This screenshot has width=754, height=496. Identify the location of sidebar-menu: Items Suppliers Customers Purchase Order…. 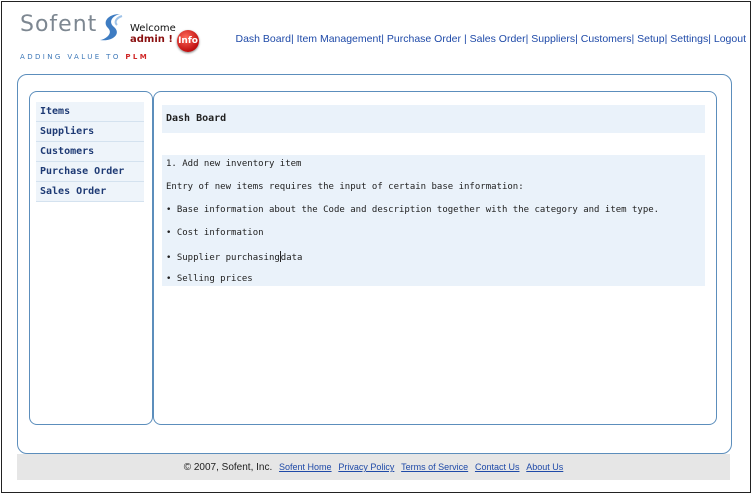
(90, 152).